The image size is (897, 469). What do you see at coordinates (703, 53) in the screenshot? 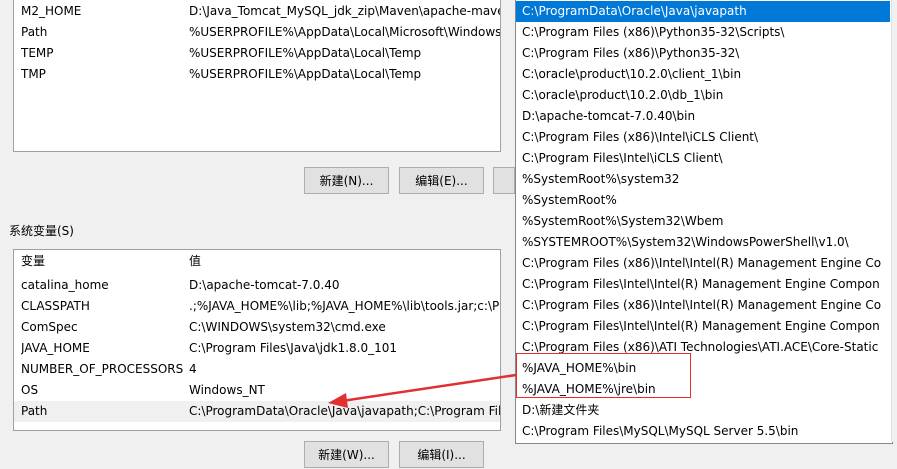
I see `path-entry: C:\Program Files (x86)\Python35-32\` at bounding box center [703, 53].